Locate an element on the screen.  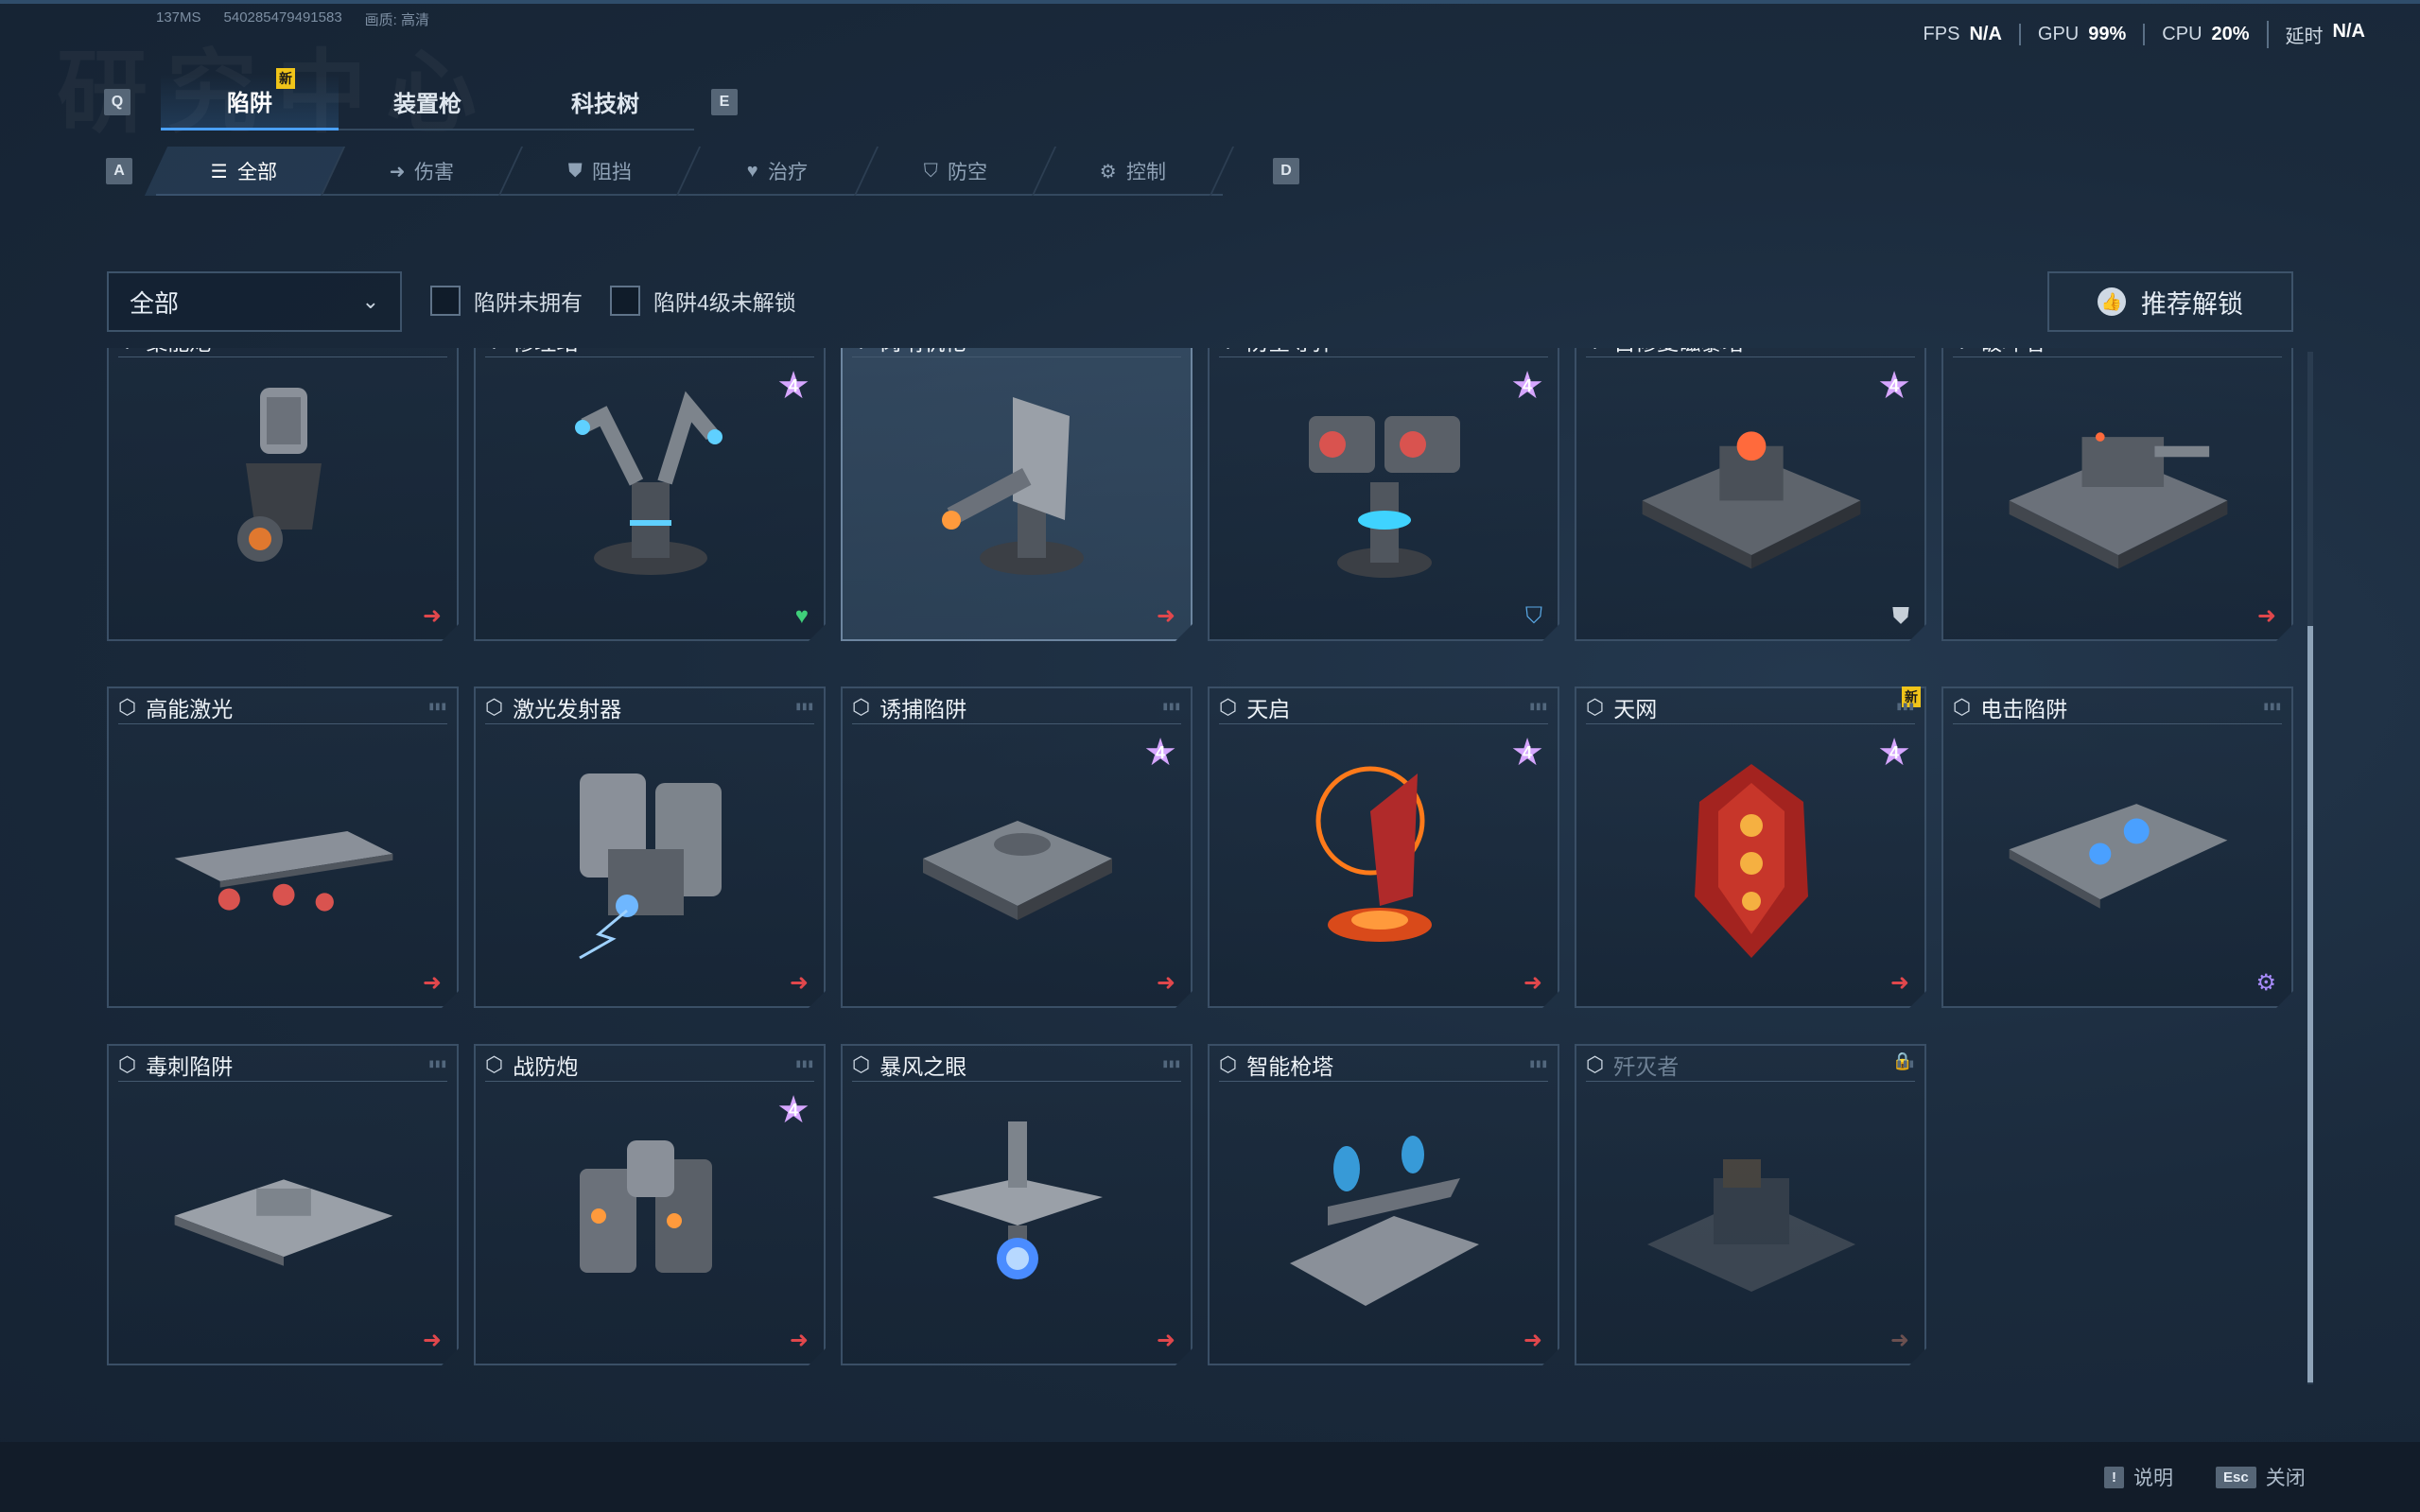
grid-scrollbar is located at coordinates (2310, 868).